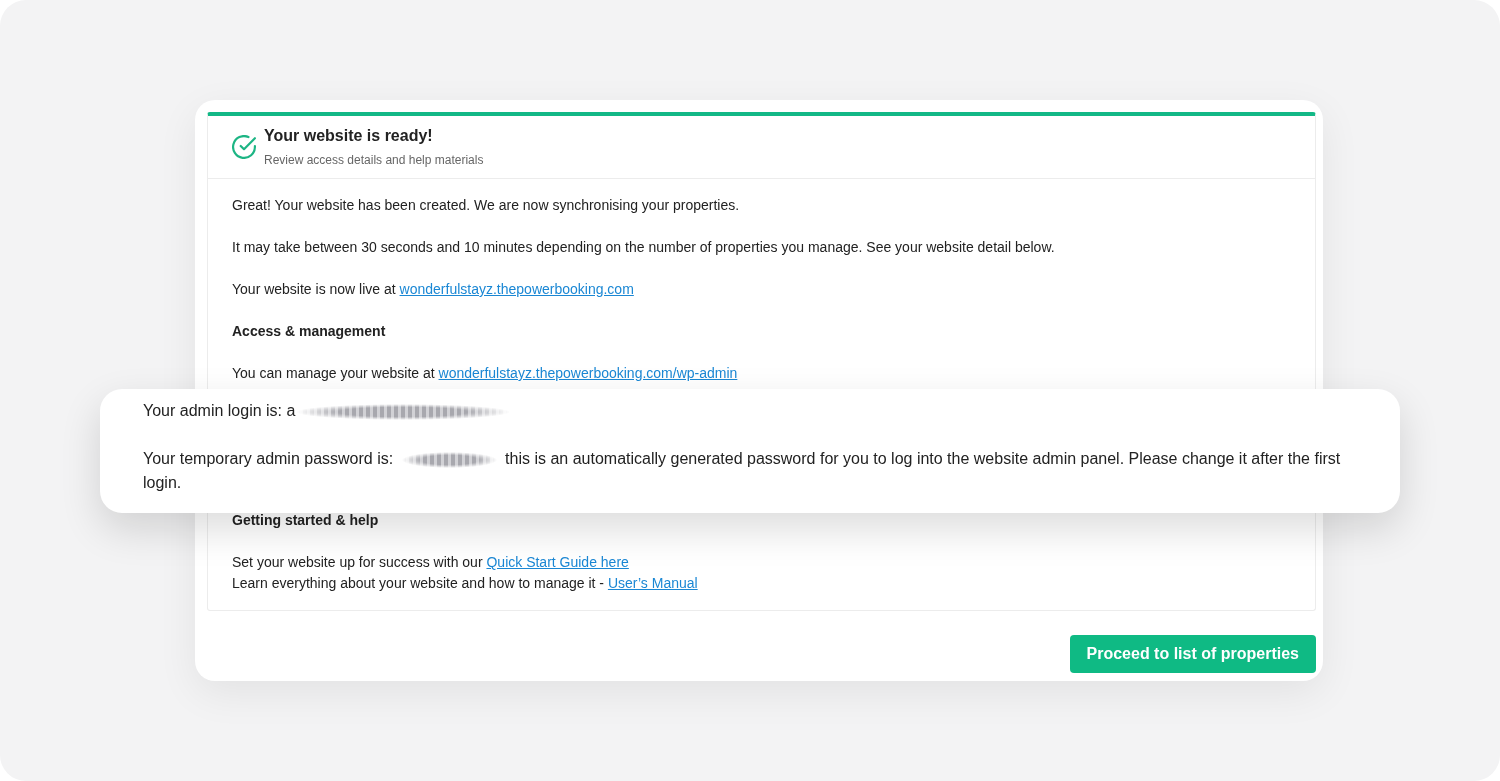 This screenshot has width=1500, height=781. Describe the element at coordinates (244, 147) in the screenshot. I see `check-circle-icon` at that location.